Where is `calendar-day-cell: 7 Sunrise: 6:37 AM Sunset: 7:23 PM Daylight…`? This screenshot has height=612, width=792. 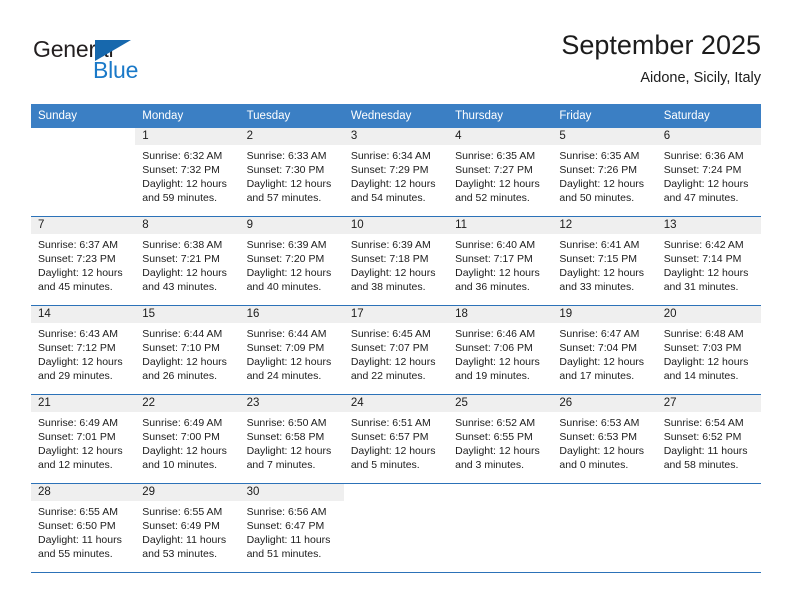 calendar-day-cell: 7 Sunrise: 6:37 AM Sunset: 7:23 PM Daylight… is located at coordinates (83, 261).